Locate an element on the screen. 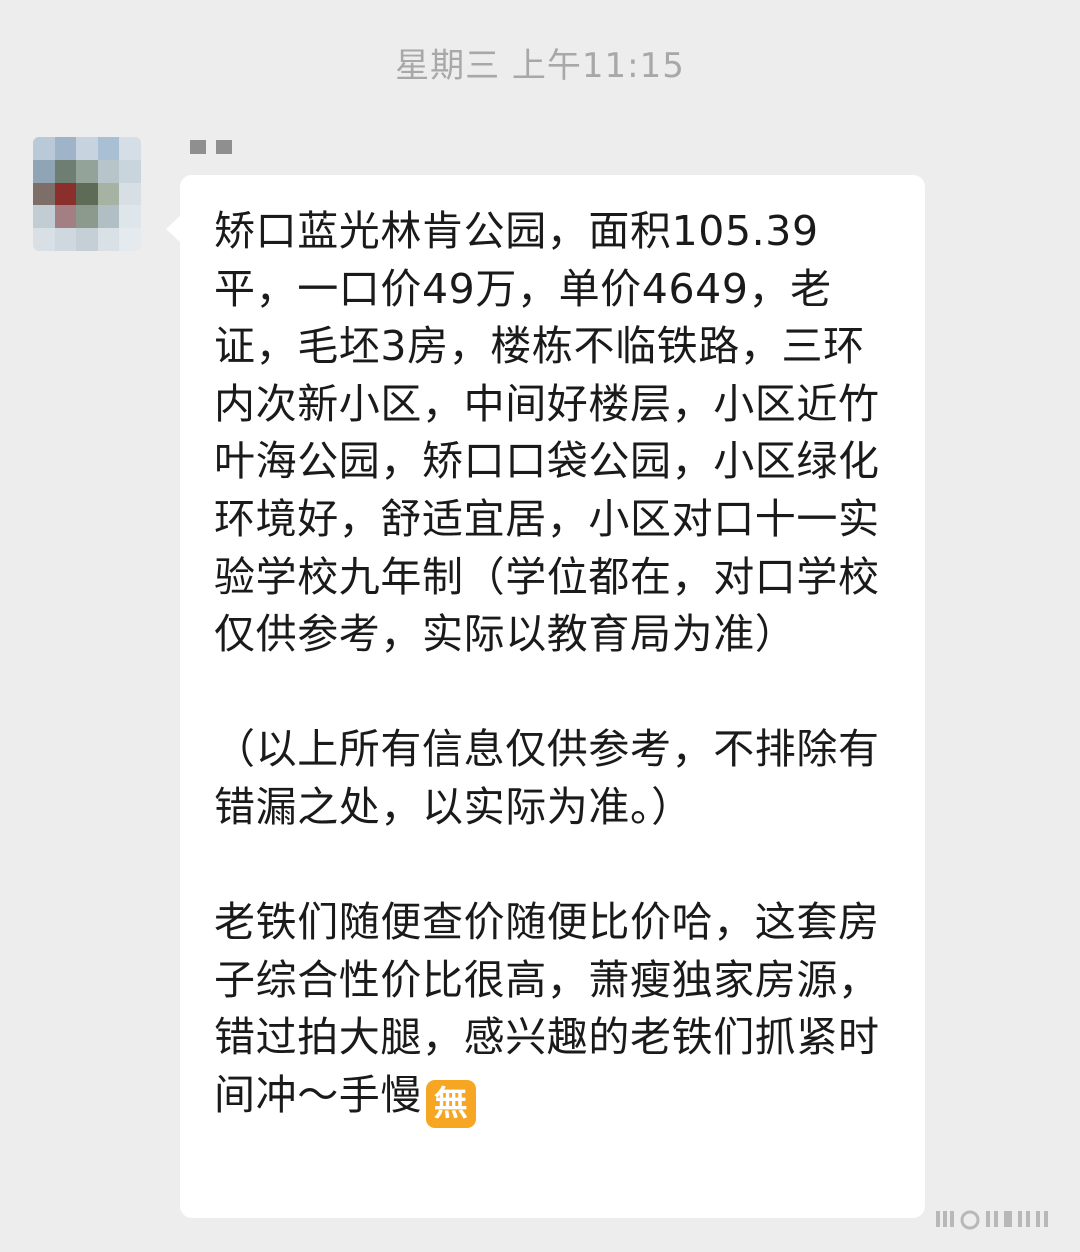  wu-emoji-icon: 無 is located at coordinates (451, 1103).